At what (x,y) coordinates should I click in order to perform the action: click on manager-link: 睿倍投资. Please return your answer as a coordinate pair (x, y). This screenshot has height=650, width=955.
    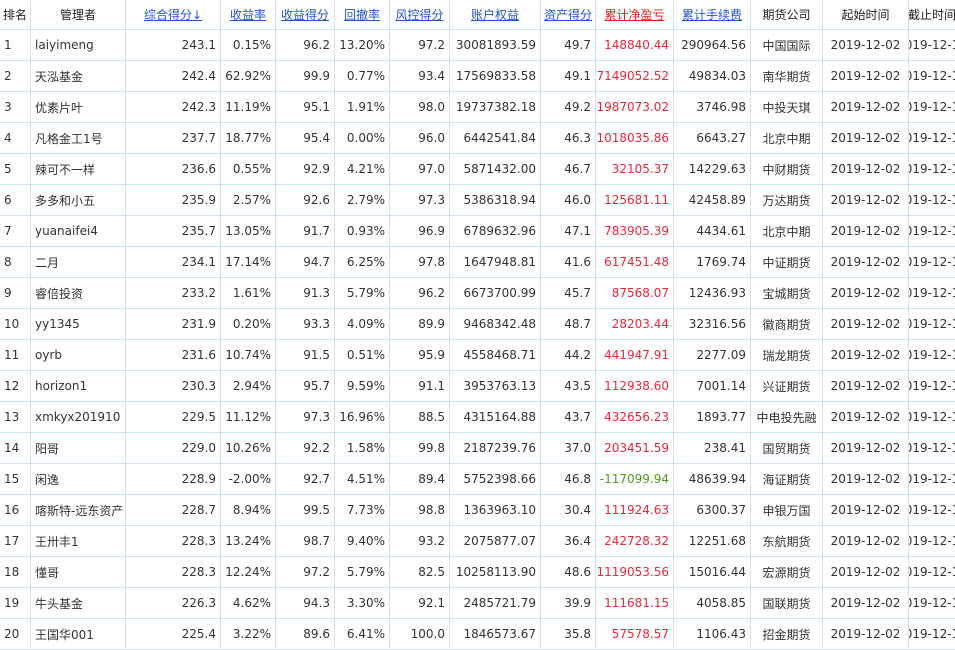
    Looking at the image, I should click on (78, 293).